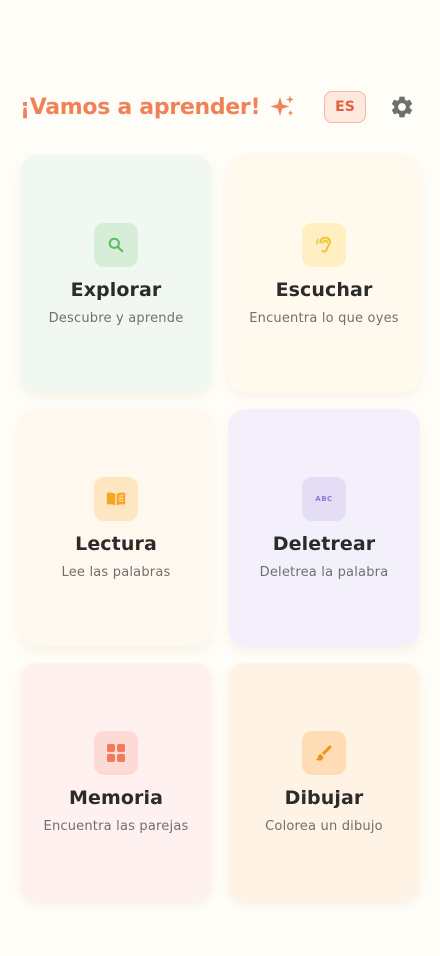 This screenshot has width=440, height=956. Describe the element at coordinates (324, 274) in the screenshot. I see `card-escuchar: Escuchar Encuentra lo que oyes` at that location.